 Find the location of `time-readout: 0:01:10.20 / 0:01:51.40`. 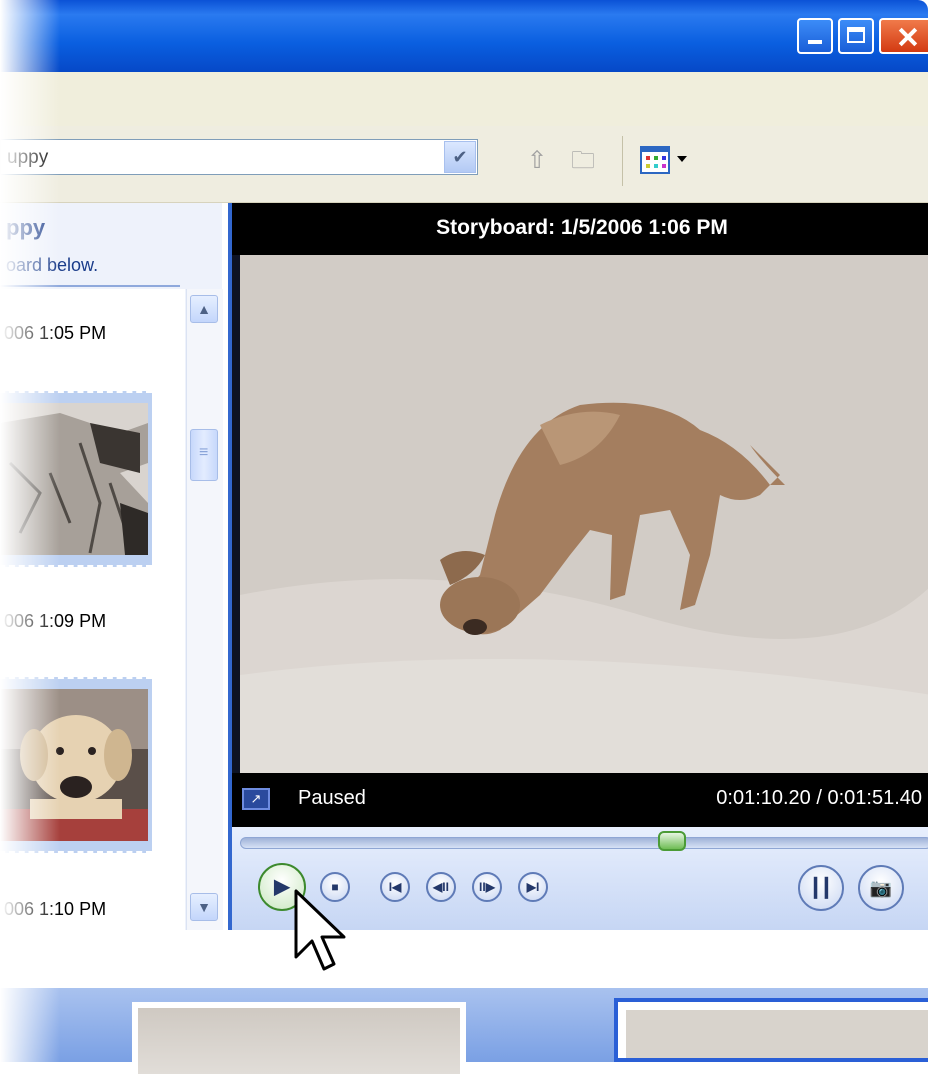

time-readout: 0:01:10.20 / 0:01:51.40 is located at coordinates (819, 798).